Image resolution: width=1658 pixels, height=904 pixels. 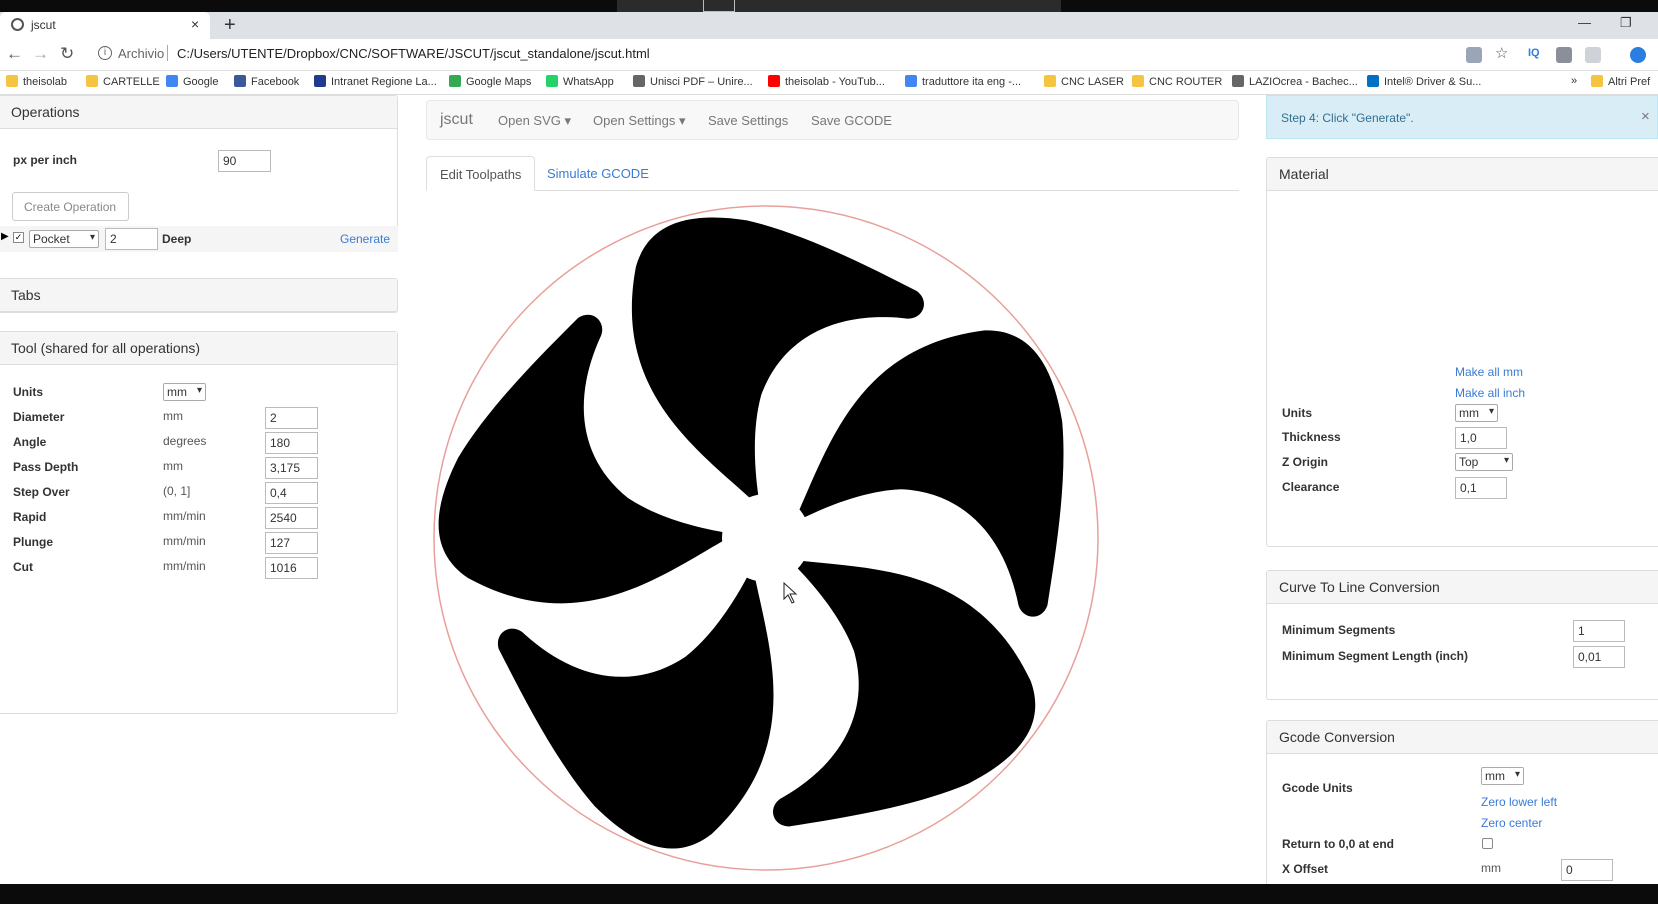 I want to click on tool-param-label: Rapid, so click(x=30, y=517).